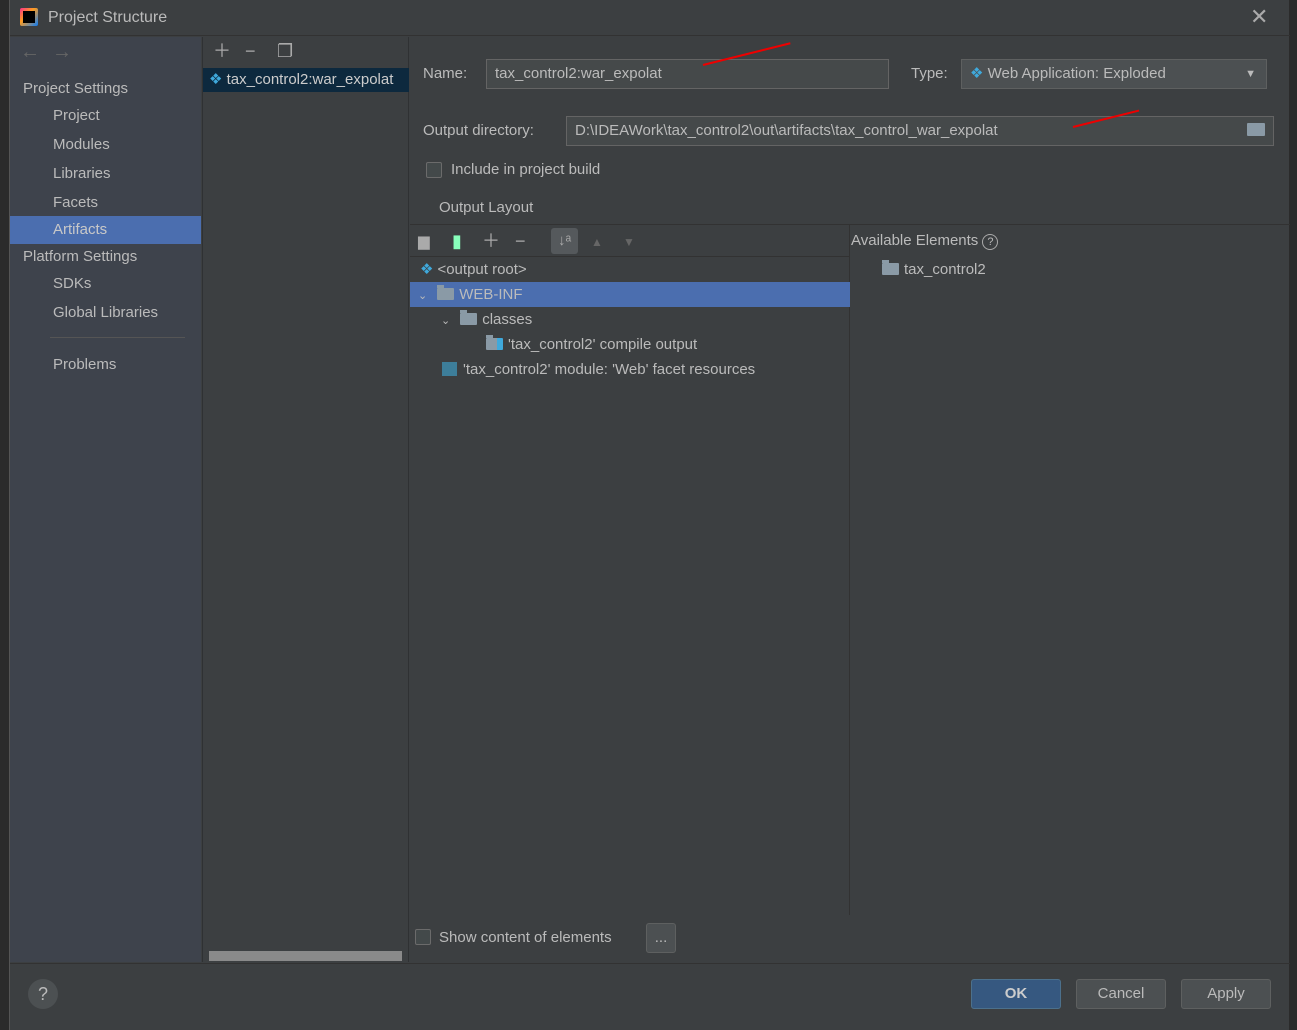  I want to click on available-elements-label: Available Elements ?, so click(925, 241).